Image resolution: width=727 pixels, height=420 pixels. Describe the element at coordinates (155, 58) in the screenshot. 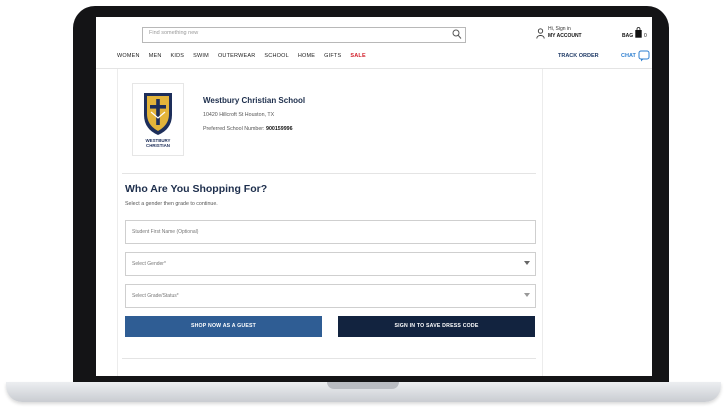

I see `nav-item-men: MEN` at that location.